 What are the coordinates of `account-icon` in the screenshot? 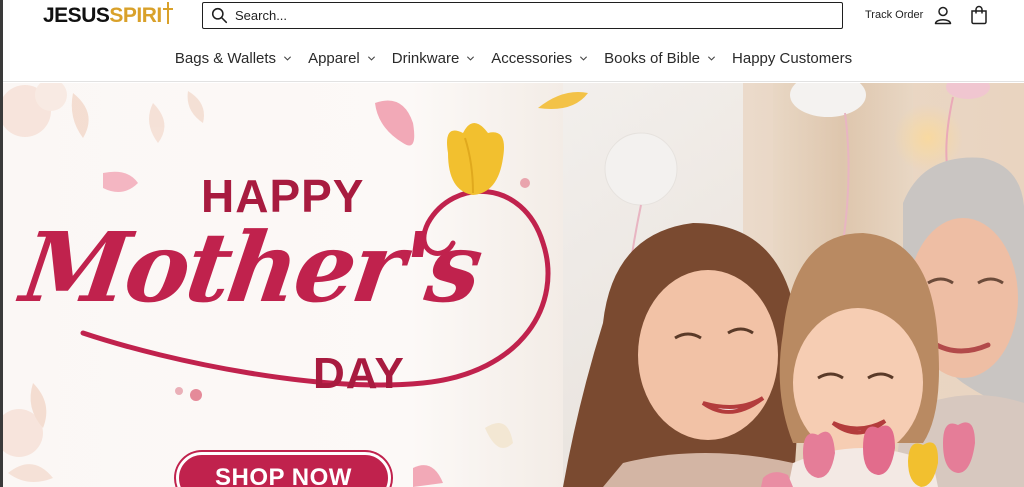 It's located at (943, 15).